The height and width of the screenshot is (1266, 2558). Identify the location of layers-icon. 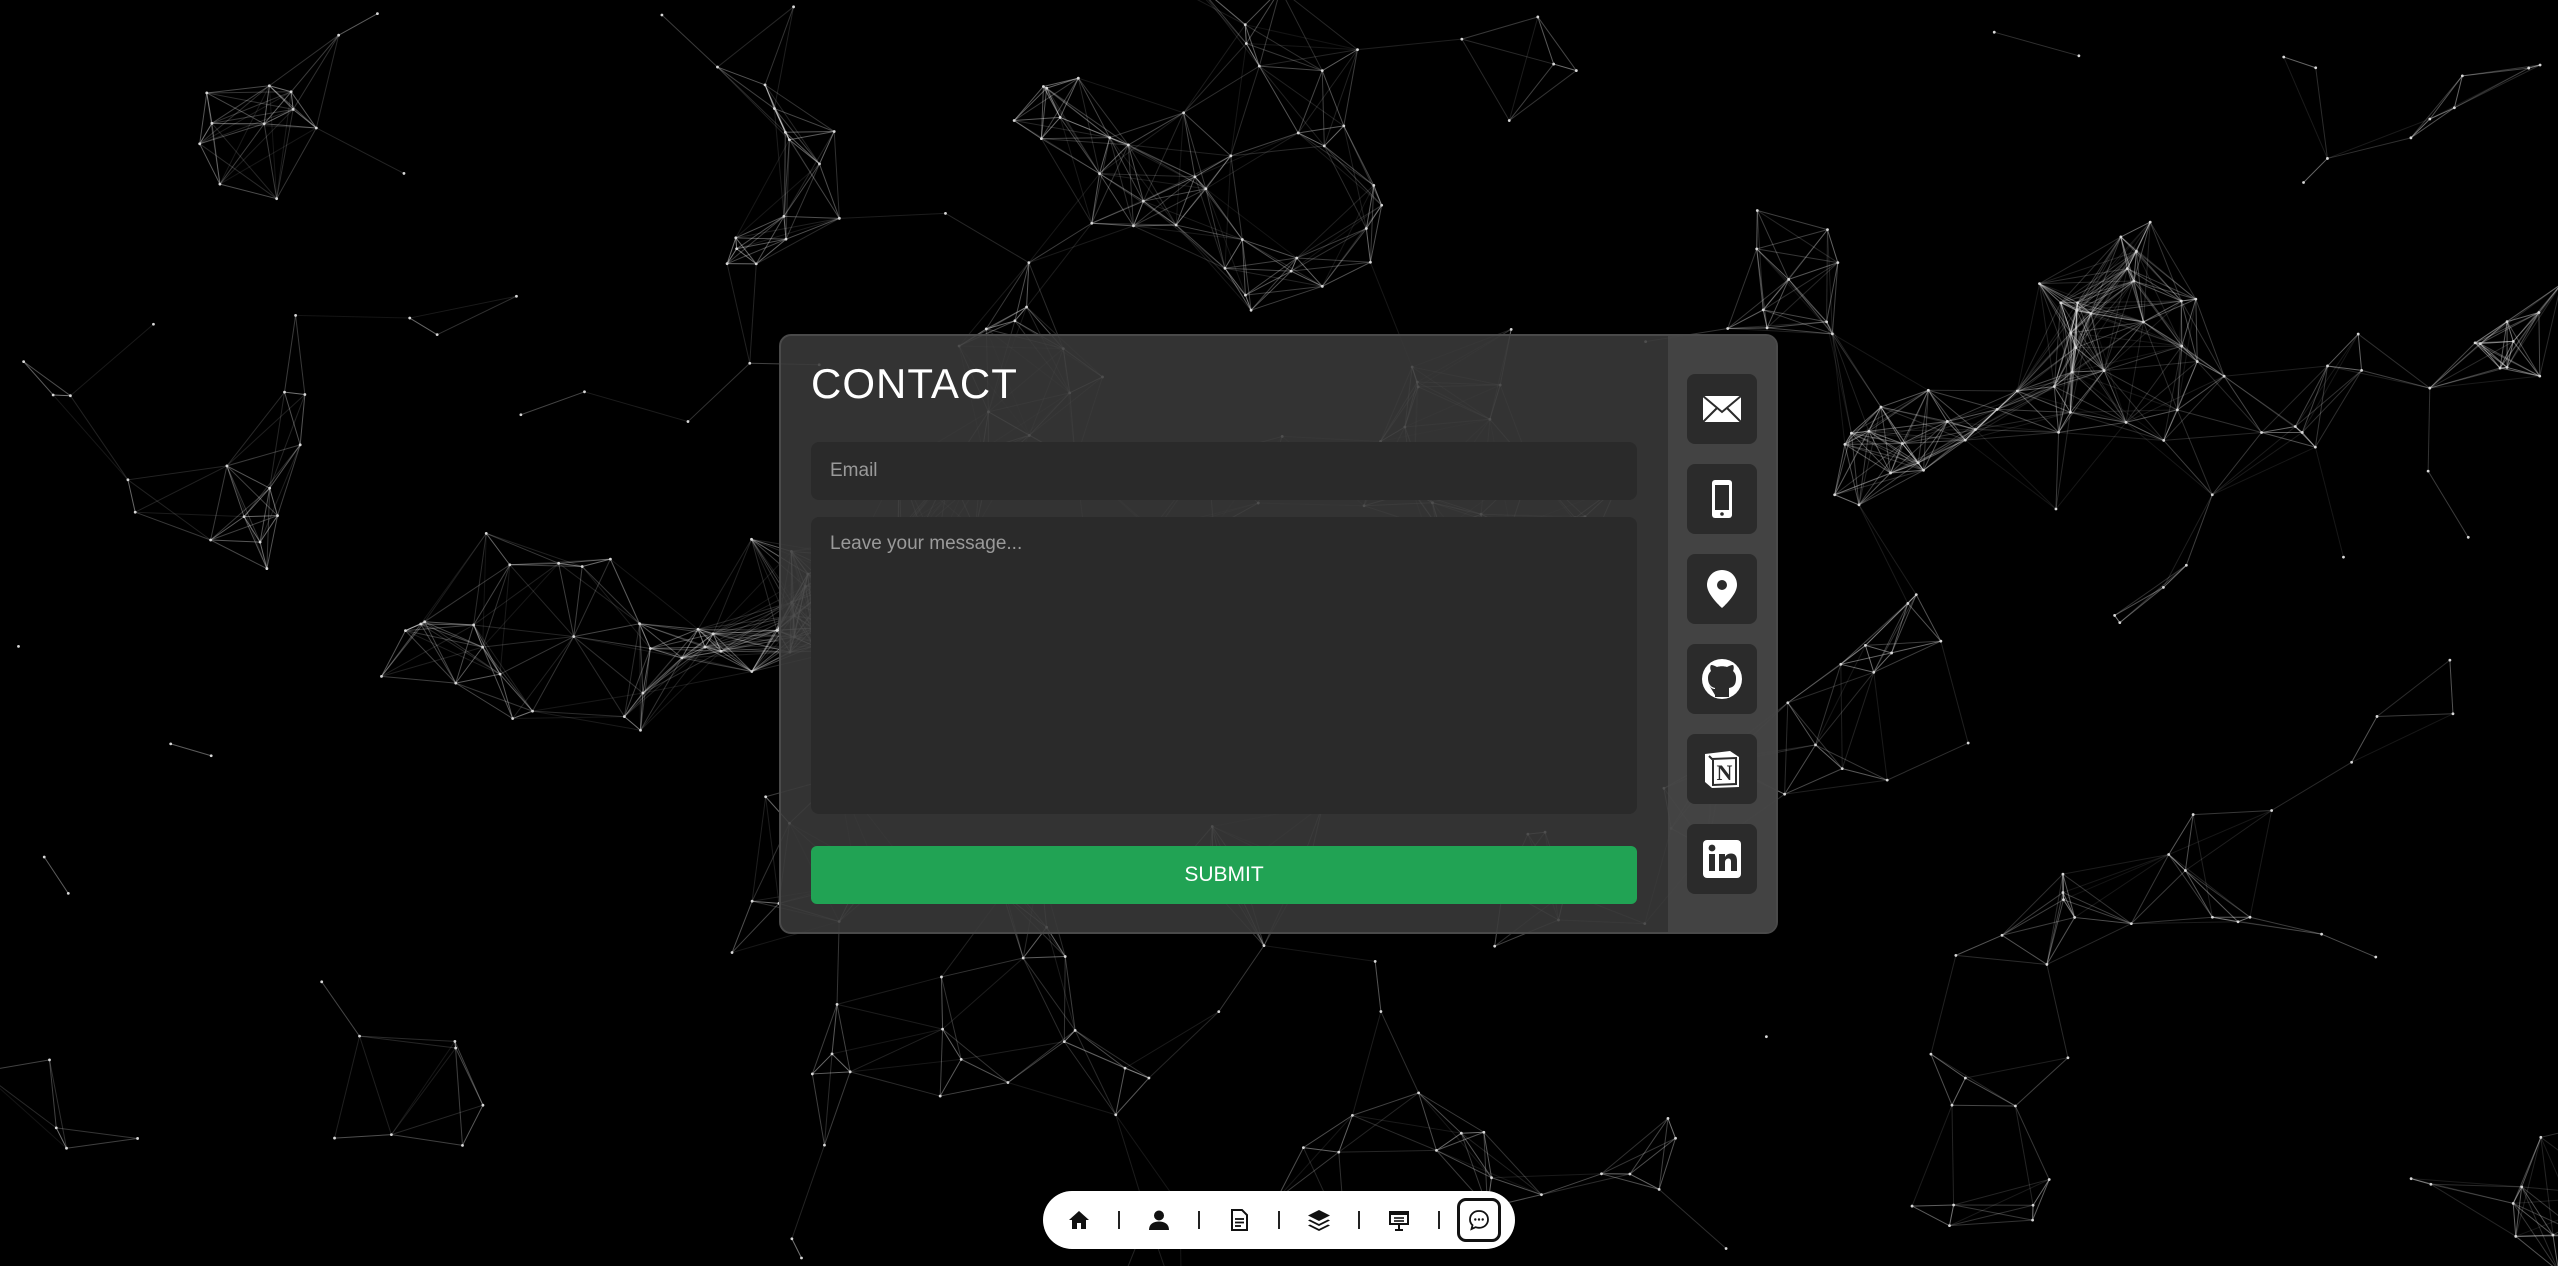
(1319, 1220).